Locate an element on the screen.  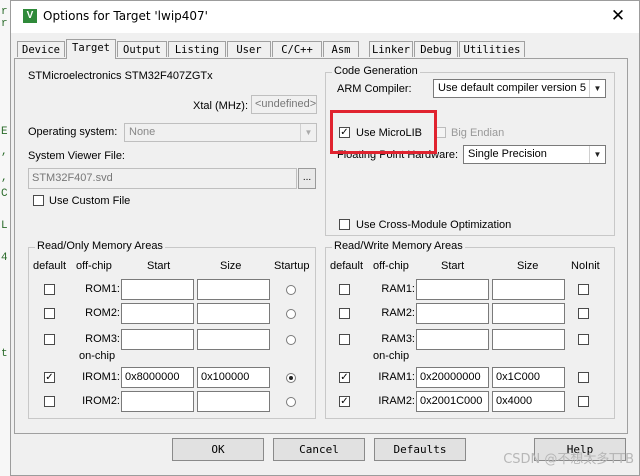
xtal-label: Xtal (MHz): is located at coordinates (220, 106).